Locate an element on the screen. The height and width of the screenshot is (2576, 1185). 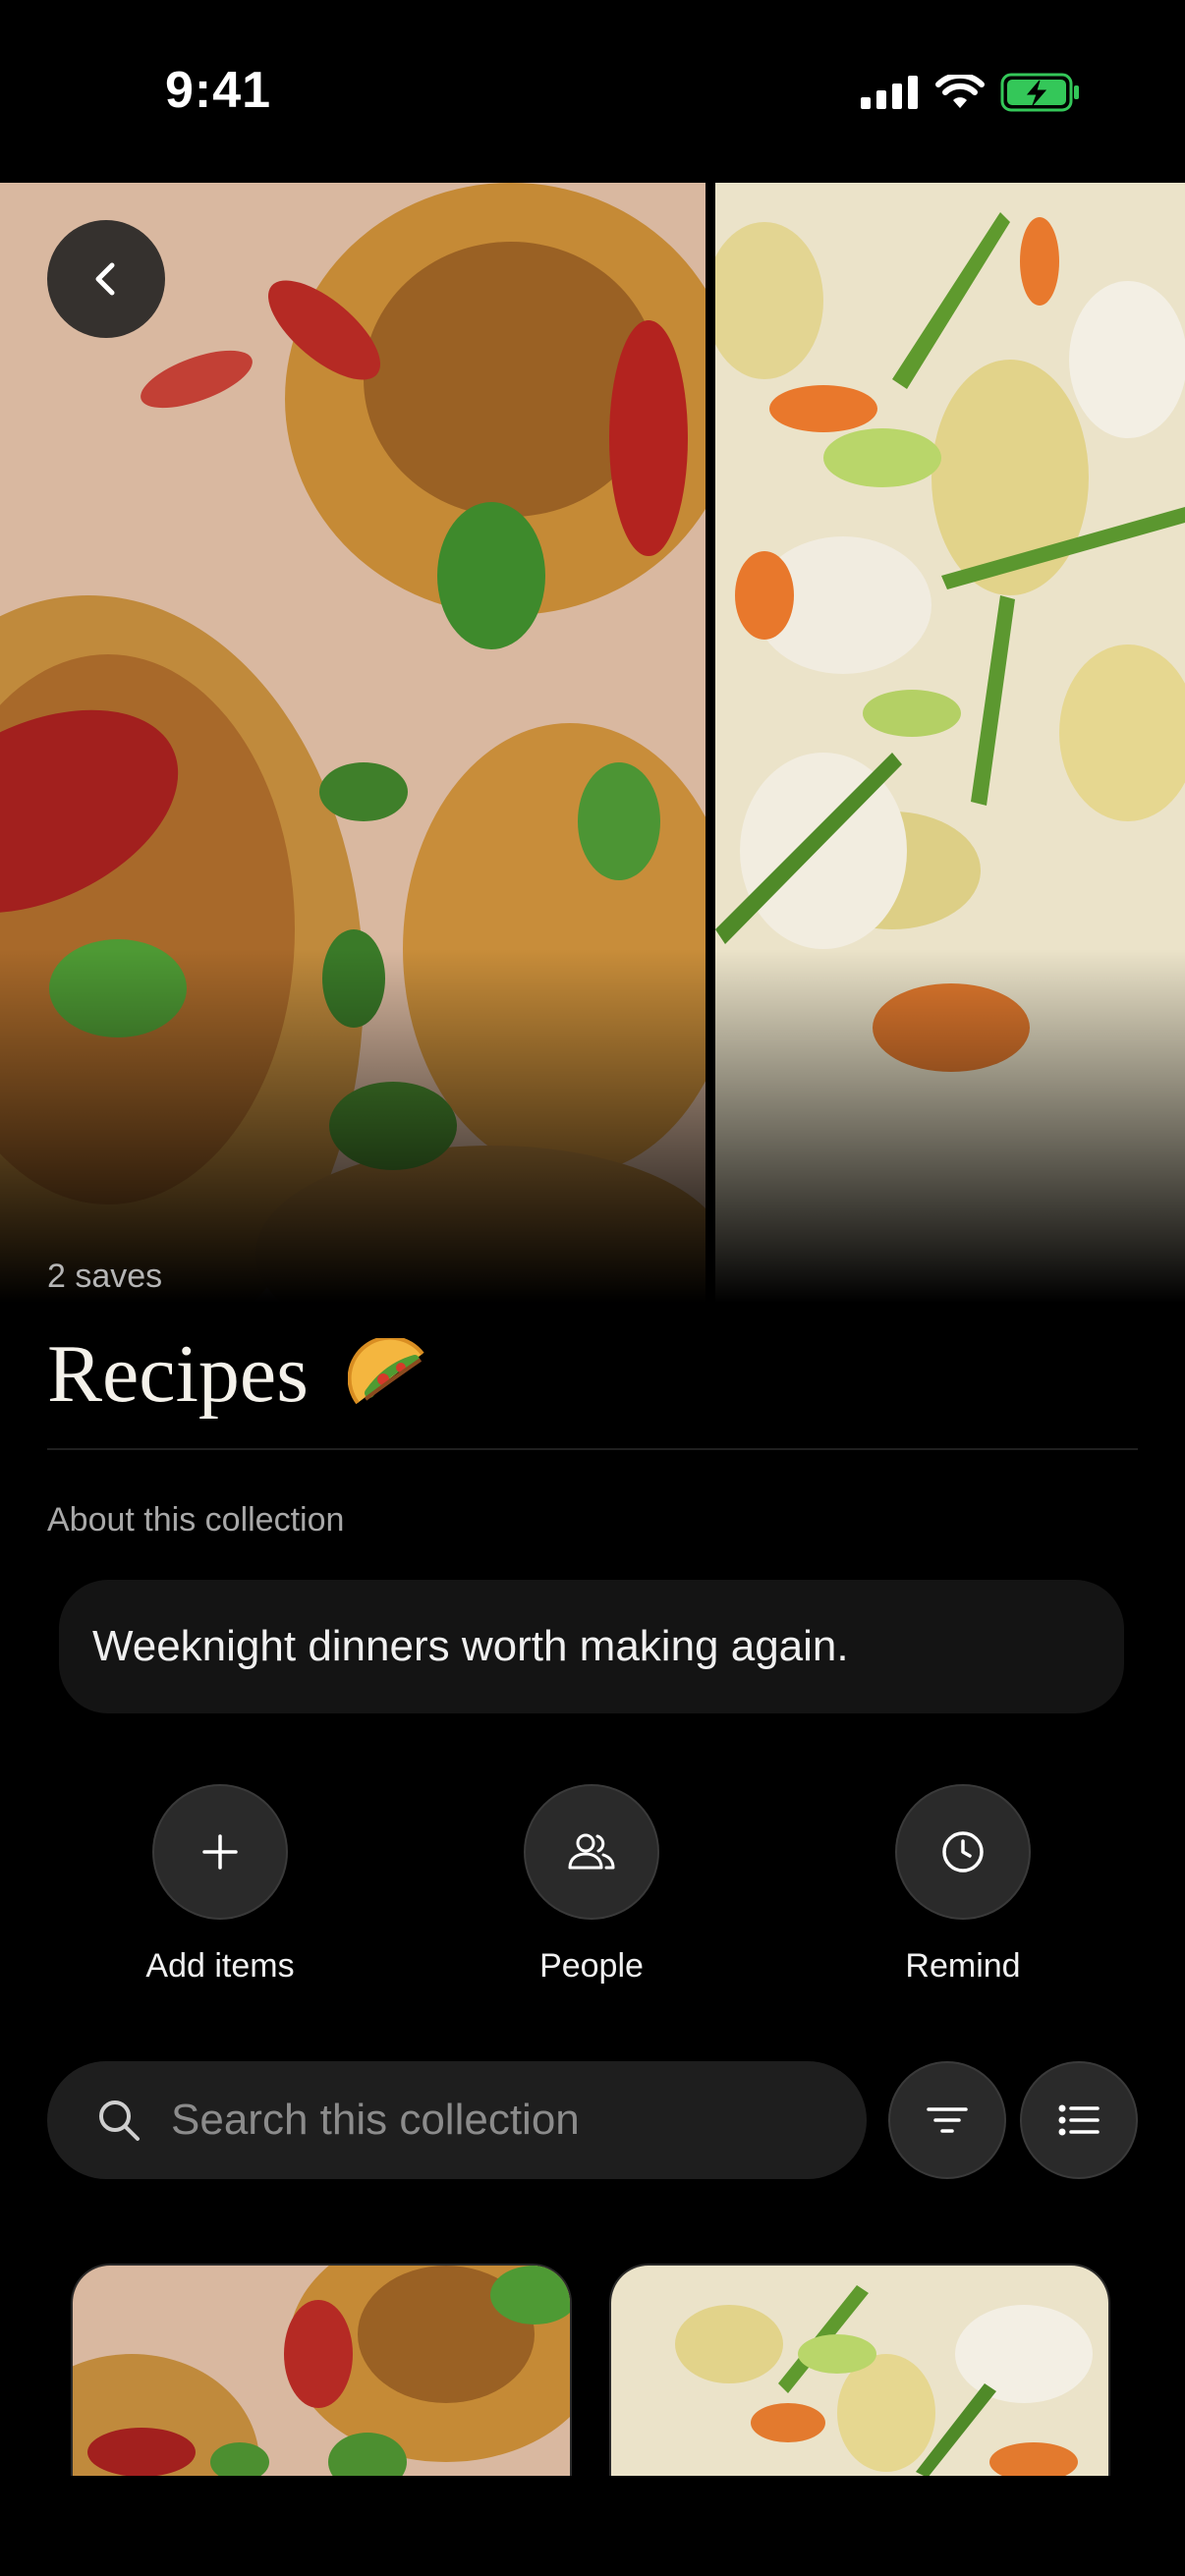
people-label: People is located at coordinates (592, 1966).